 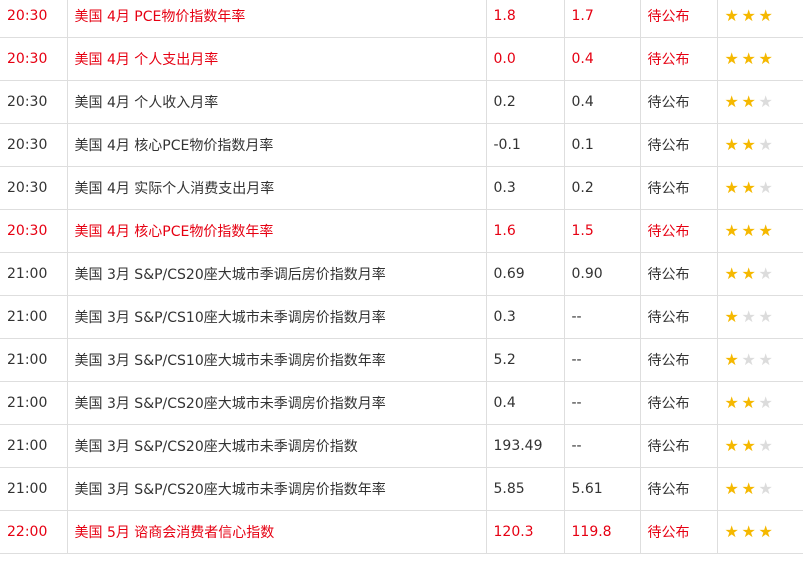 What do you see at coordinates (276, 19) in the screenshot?
I see `event-name-cell: 美国 4月 PCE物价指数年率` at bounding box center [276, 19].